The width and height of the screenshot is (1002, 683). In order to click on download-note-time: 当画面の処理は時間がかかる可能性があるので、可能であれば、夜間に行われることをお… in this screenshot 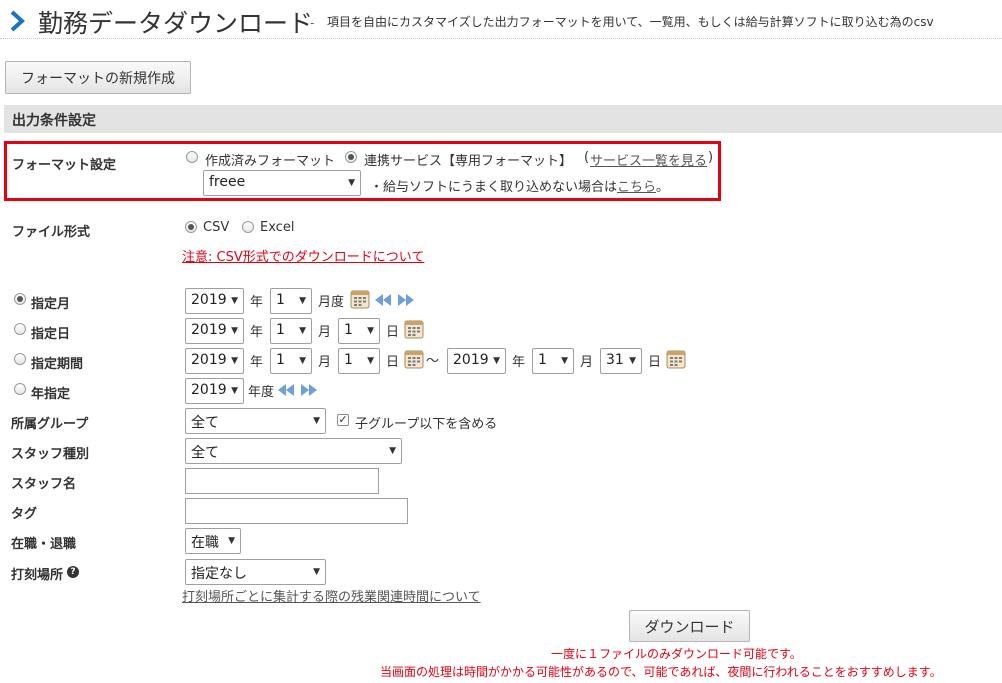, I will do `click(661, 672)`.